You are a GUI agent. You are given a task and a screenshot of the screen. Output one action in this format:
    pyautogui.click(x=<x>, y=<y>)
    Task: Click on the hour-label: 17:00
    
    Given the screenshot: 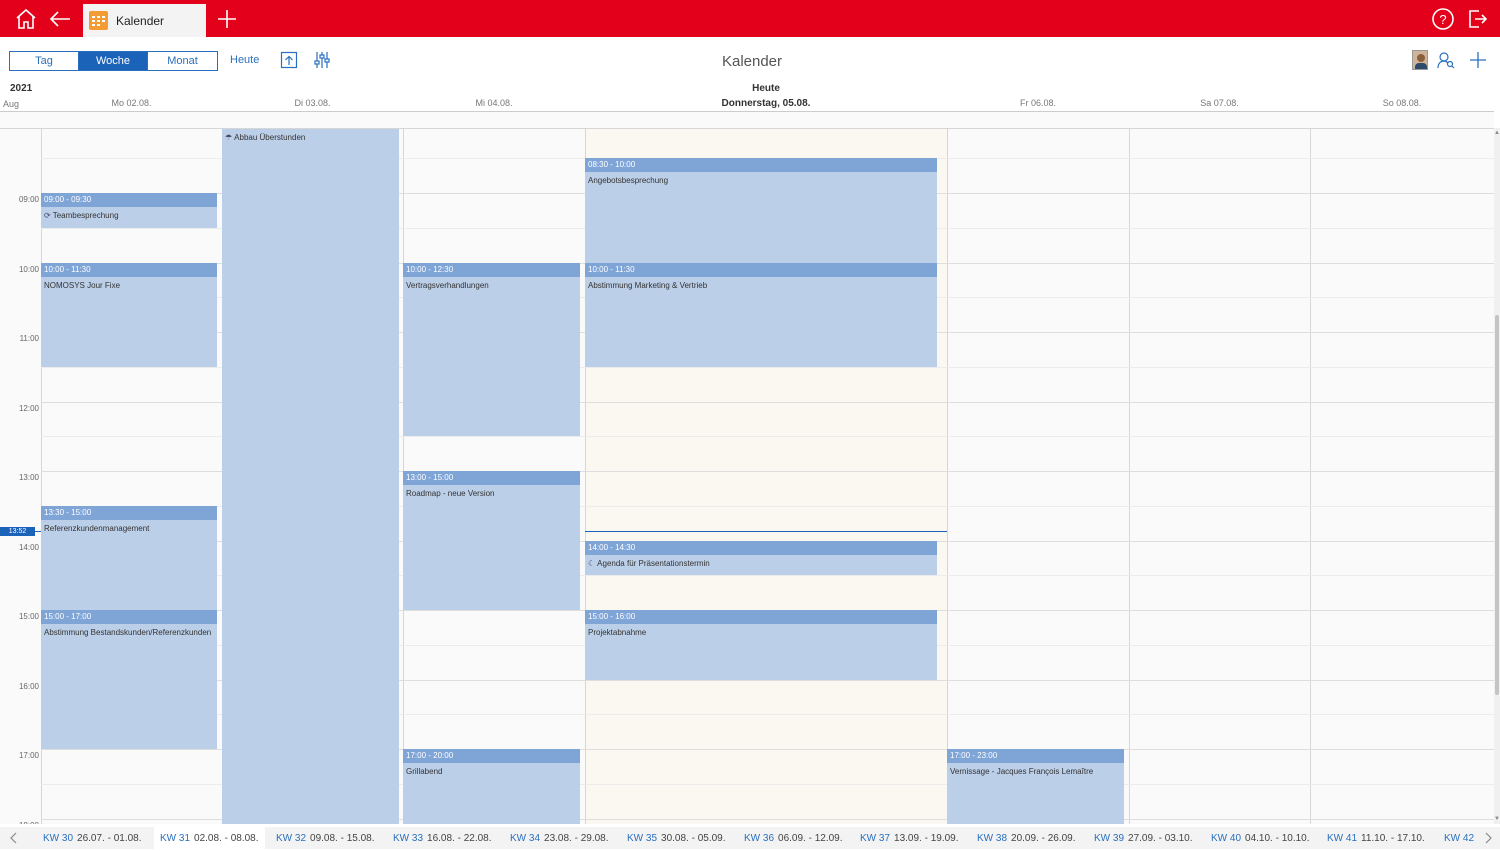 What is the action you would take?
    pyautogui.click(x=28, y=755)
    